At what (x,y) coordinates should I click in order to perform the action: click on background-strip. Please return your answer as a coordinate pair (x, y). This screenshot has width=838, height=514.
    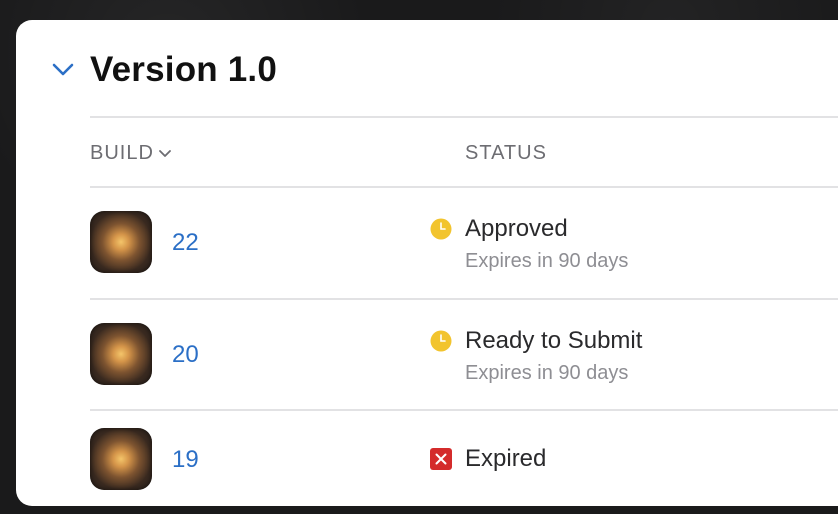
    Looking at the image, I should click on (419, 510).